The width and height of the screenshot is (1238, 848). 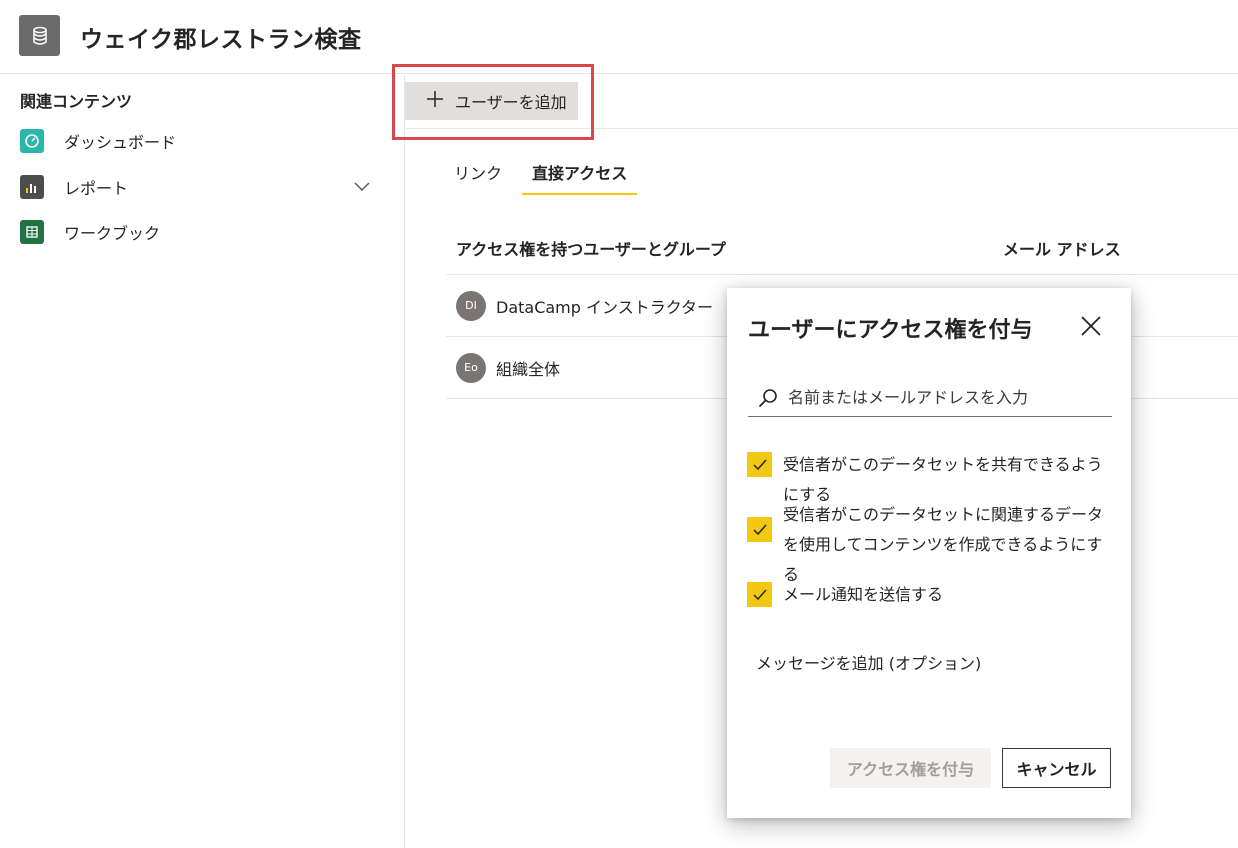 What do you see at coordinates (768, 398) in the screenshot?
I see `search-icon` at bounding box center [768, 398].